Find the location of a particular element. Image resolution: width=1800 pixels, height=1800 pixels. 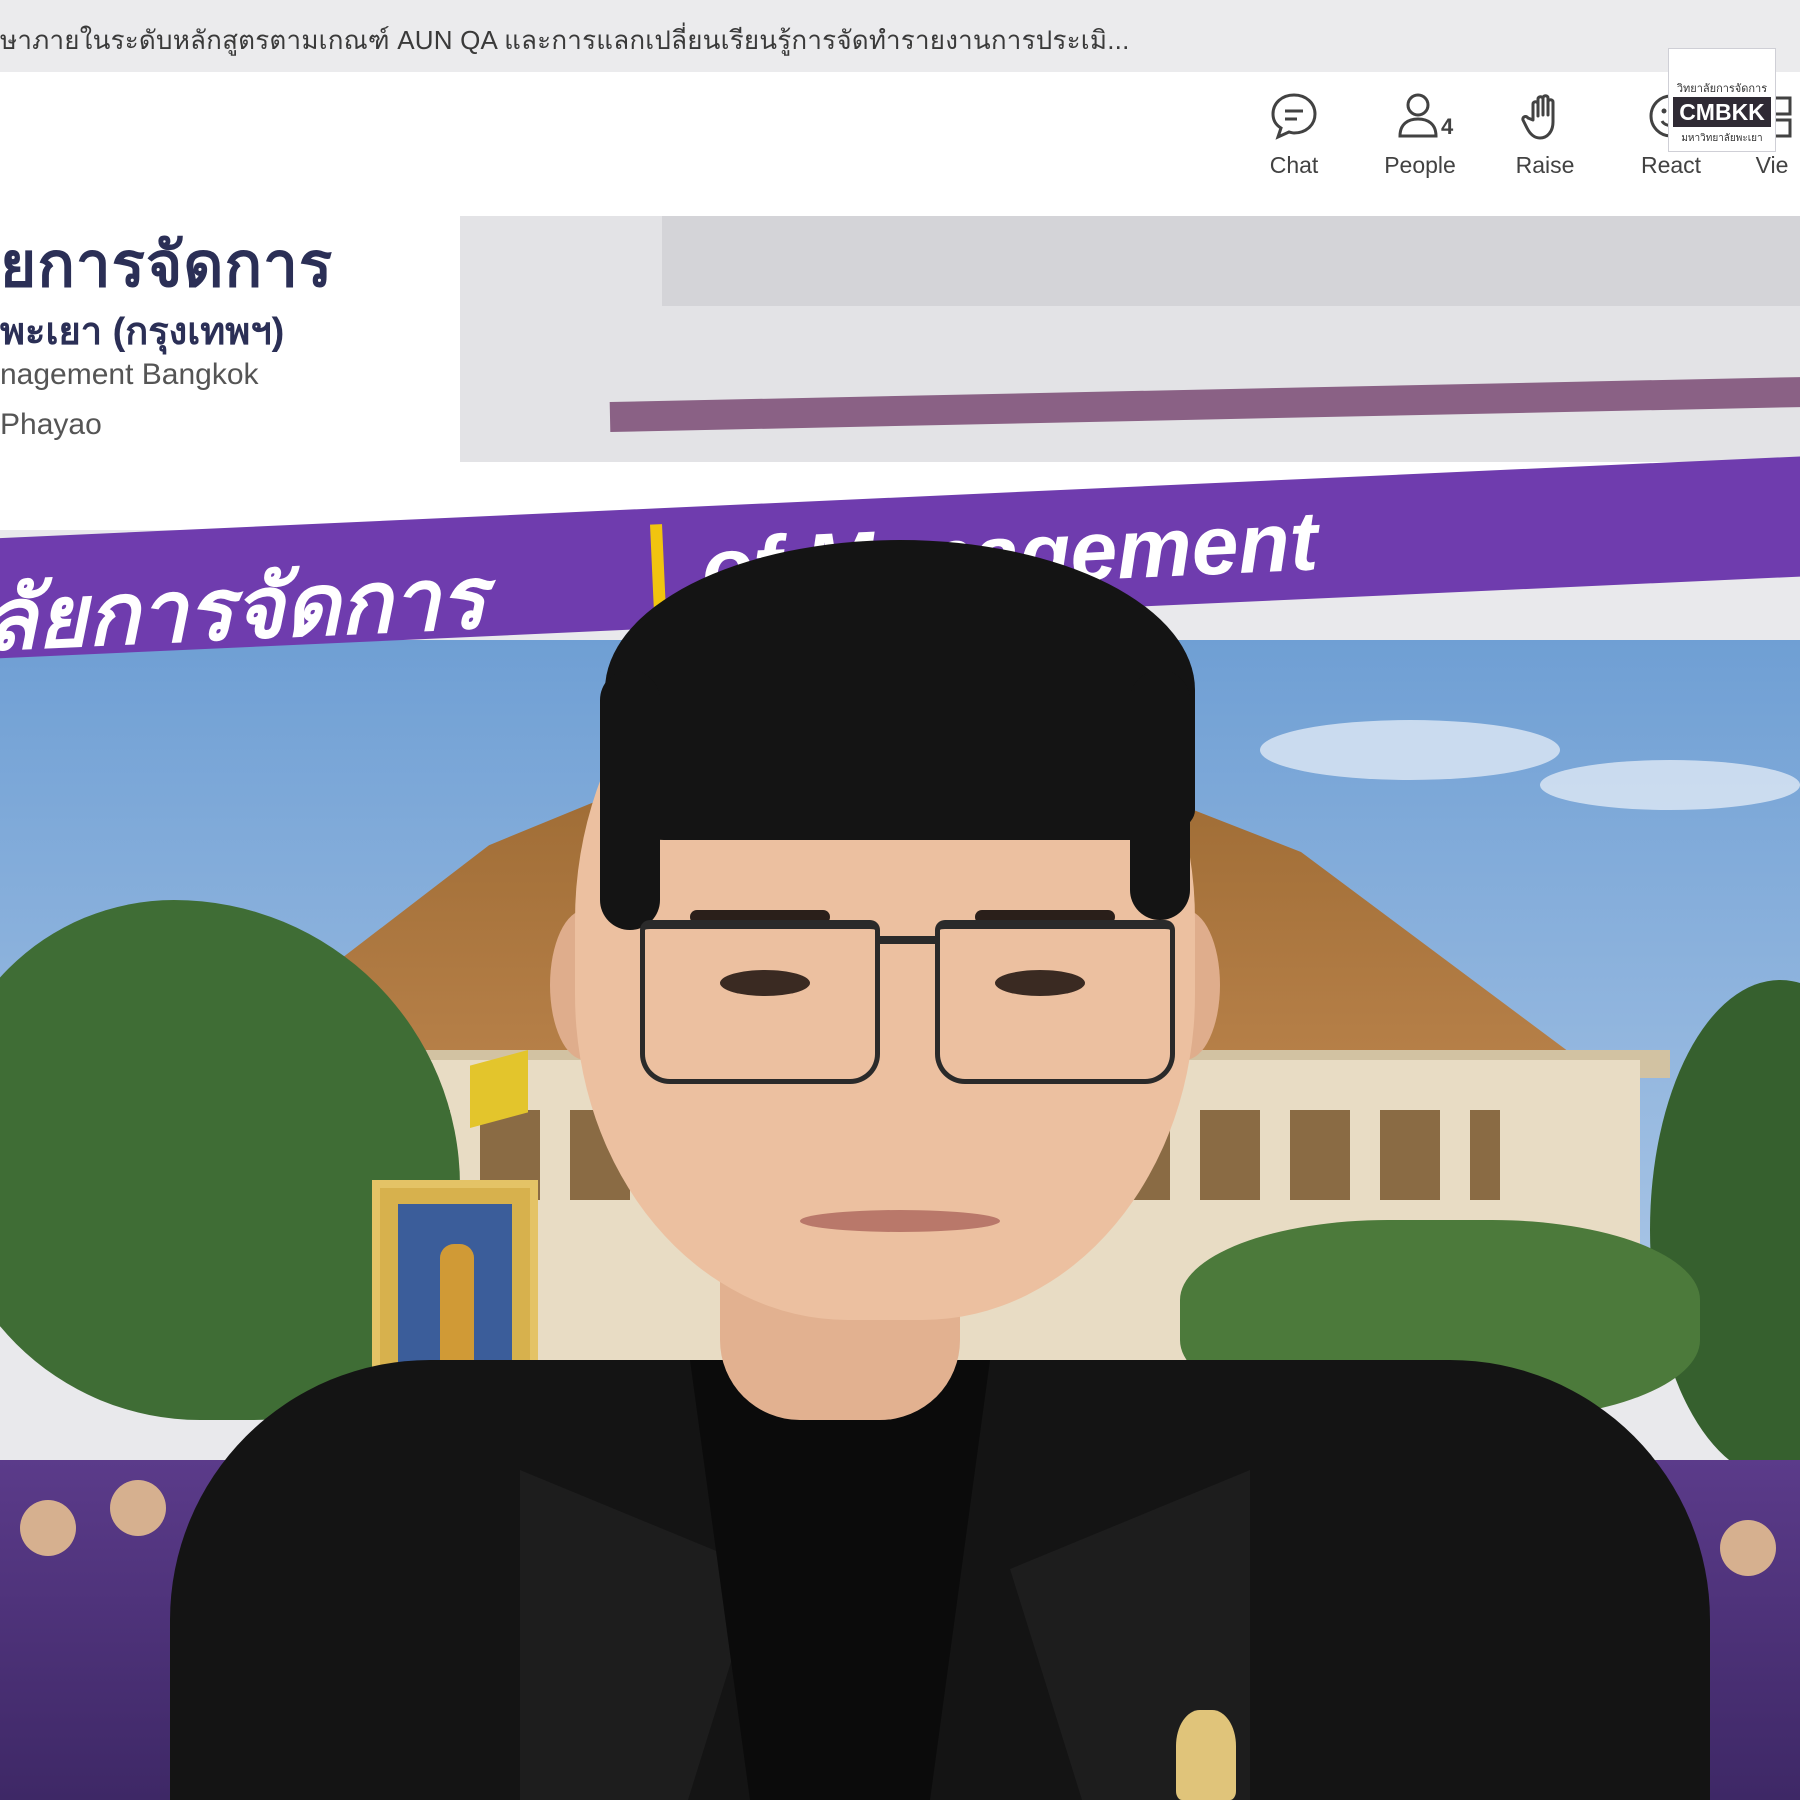

english-college-name: nagement Bangkok is located at coordinates (129, 374).